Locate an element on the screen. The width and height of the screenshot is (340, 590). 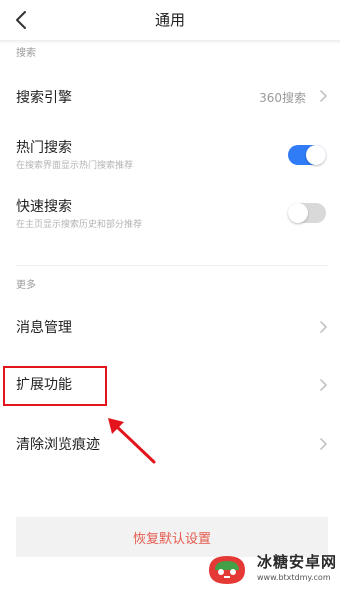
search-engine-value: 360搜索 is located at coordinates (282, 98).